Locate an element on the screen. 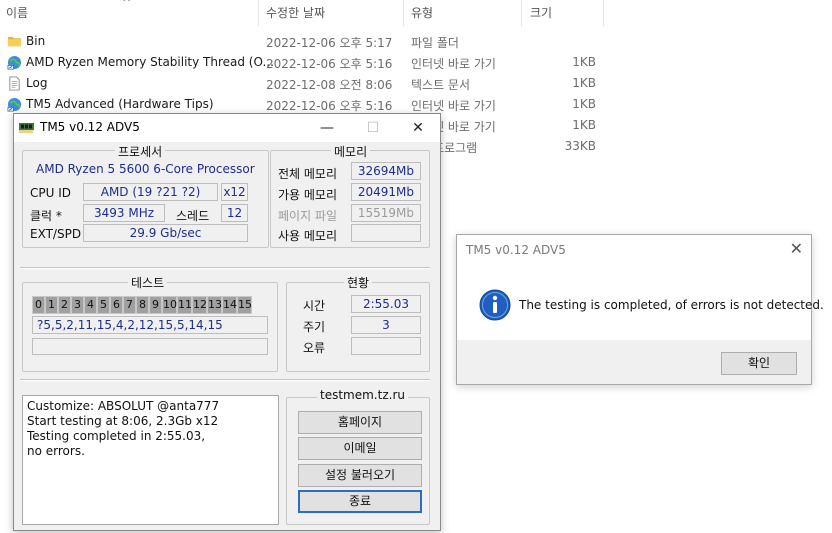  file-name: TM5 Advanced (Hardware Tips) is located at coordinates (120, 104).